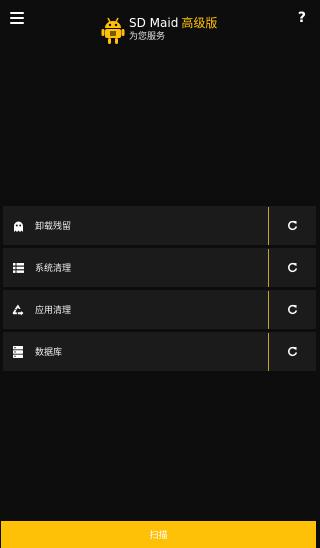 This screenshot has width=320, height=548. I want to click on tool-open-corpse-finder: 卸载残留, so click(135, 225).